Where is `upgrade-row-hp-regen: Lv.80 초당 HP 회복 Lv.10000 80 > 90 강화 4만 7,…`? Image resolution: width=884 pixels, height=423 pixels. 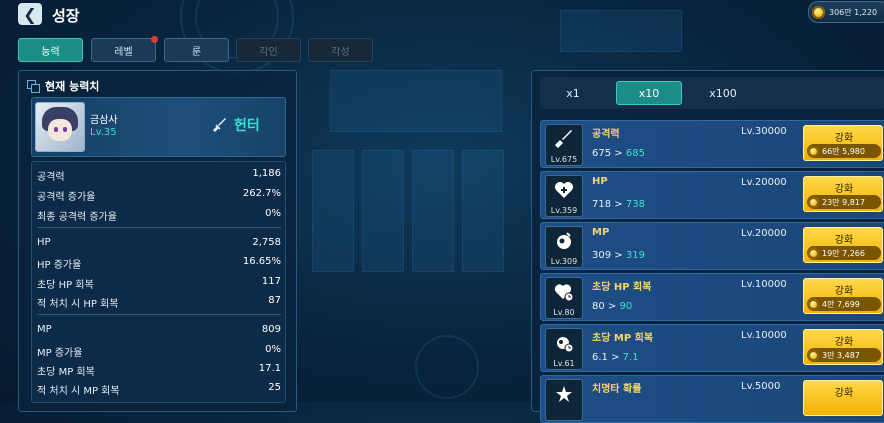
upgrade-row-hp-regen: Lv.80 초당 HP 회복 Lv.10000 80 > 90 강화 4만 7,… is located at coordinates (712, 297).